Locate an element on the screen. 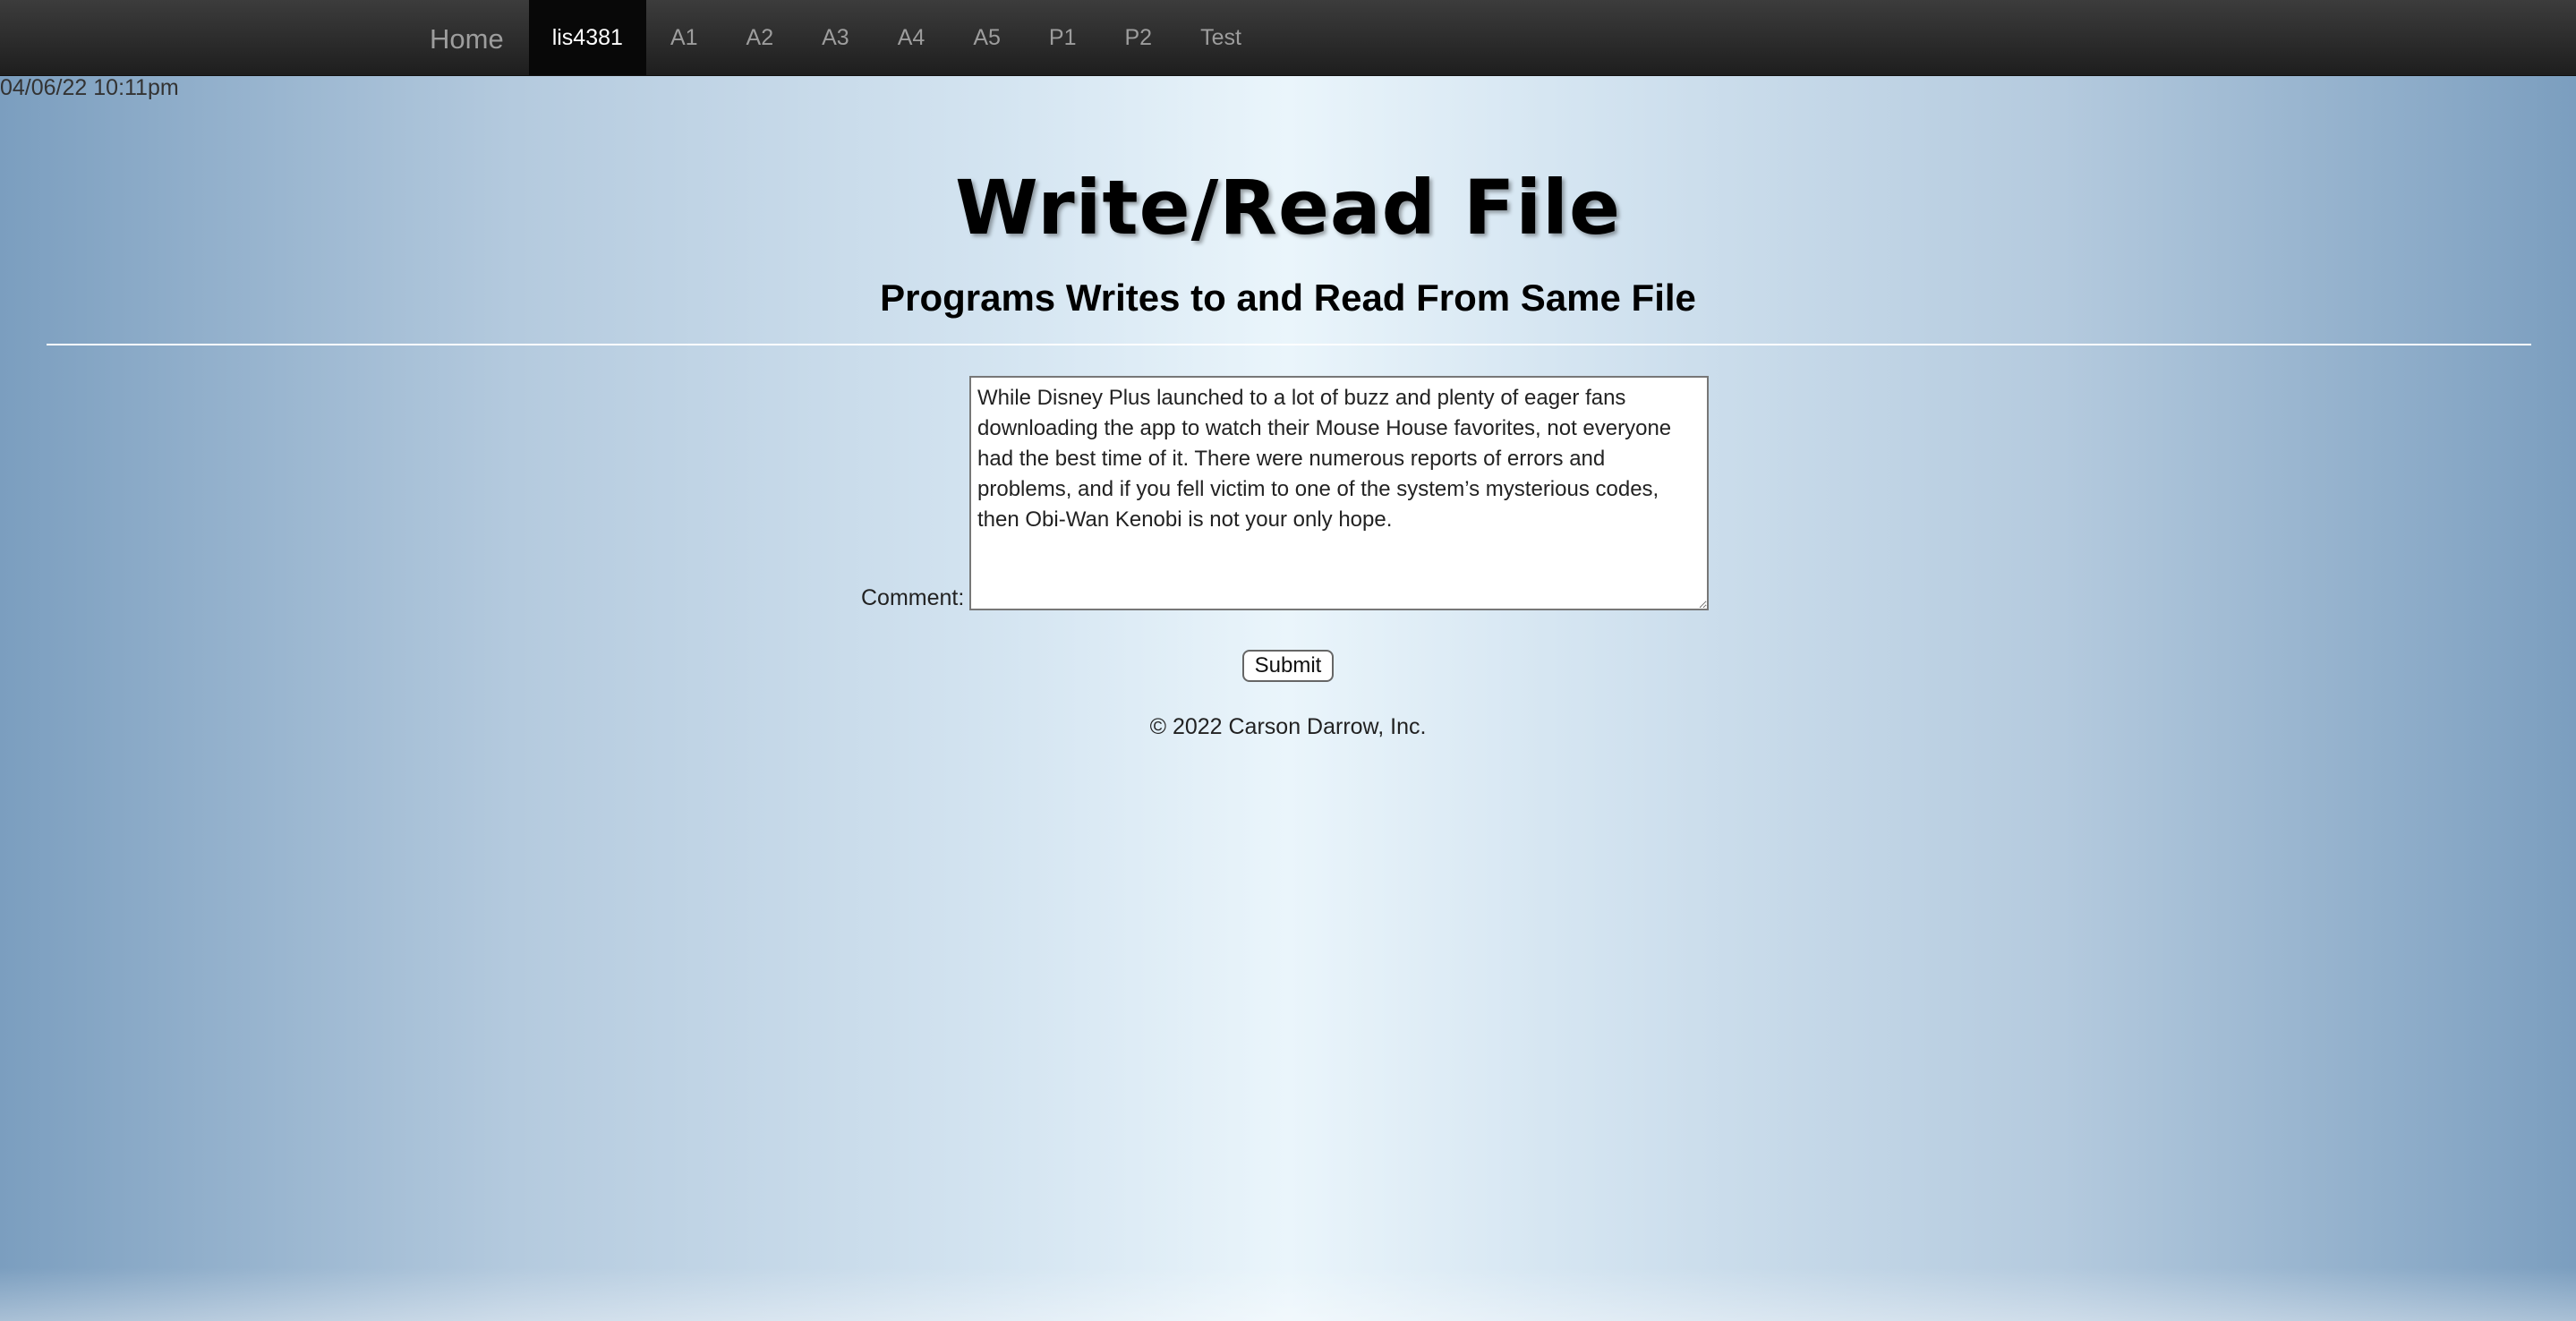  comment-label: Comment: is located at coordinates (913, 597).